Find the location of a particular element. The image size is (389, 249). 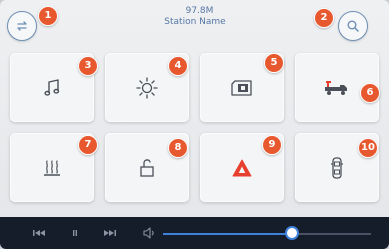

sun-brightness-icon is located at coordinates (147, 87).